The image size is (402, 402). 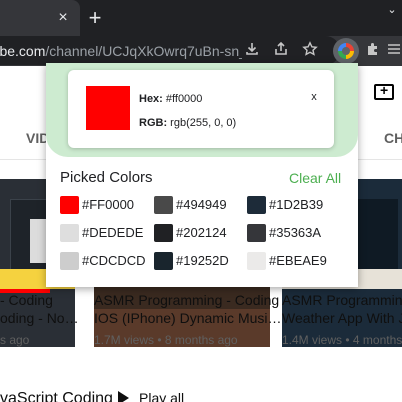 I want to click on color-hex: #EBEAE9, so click(x=298, y=260).